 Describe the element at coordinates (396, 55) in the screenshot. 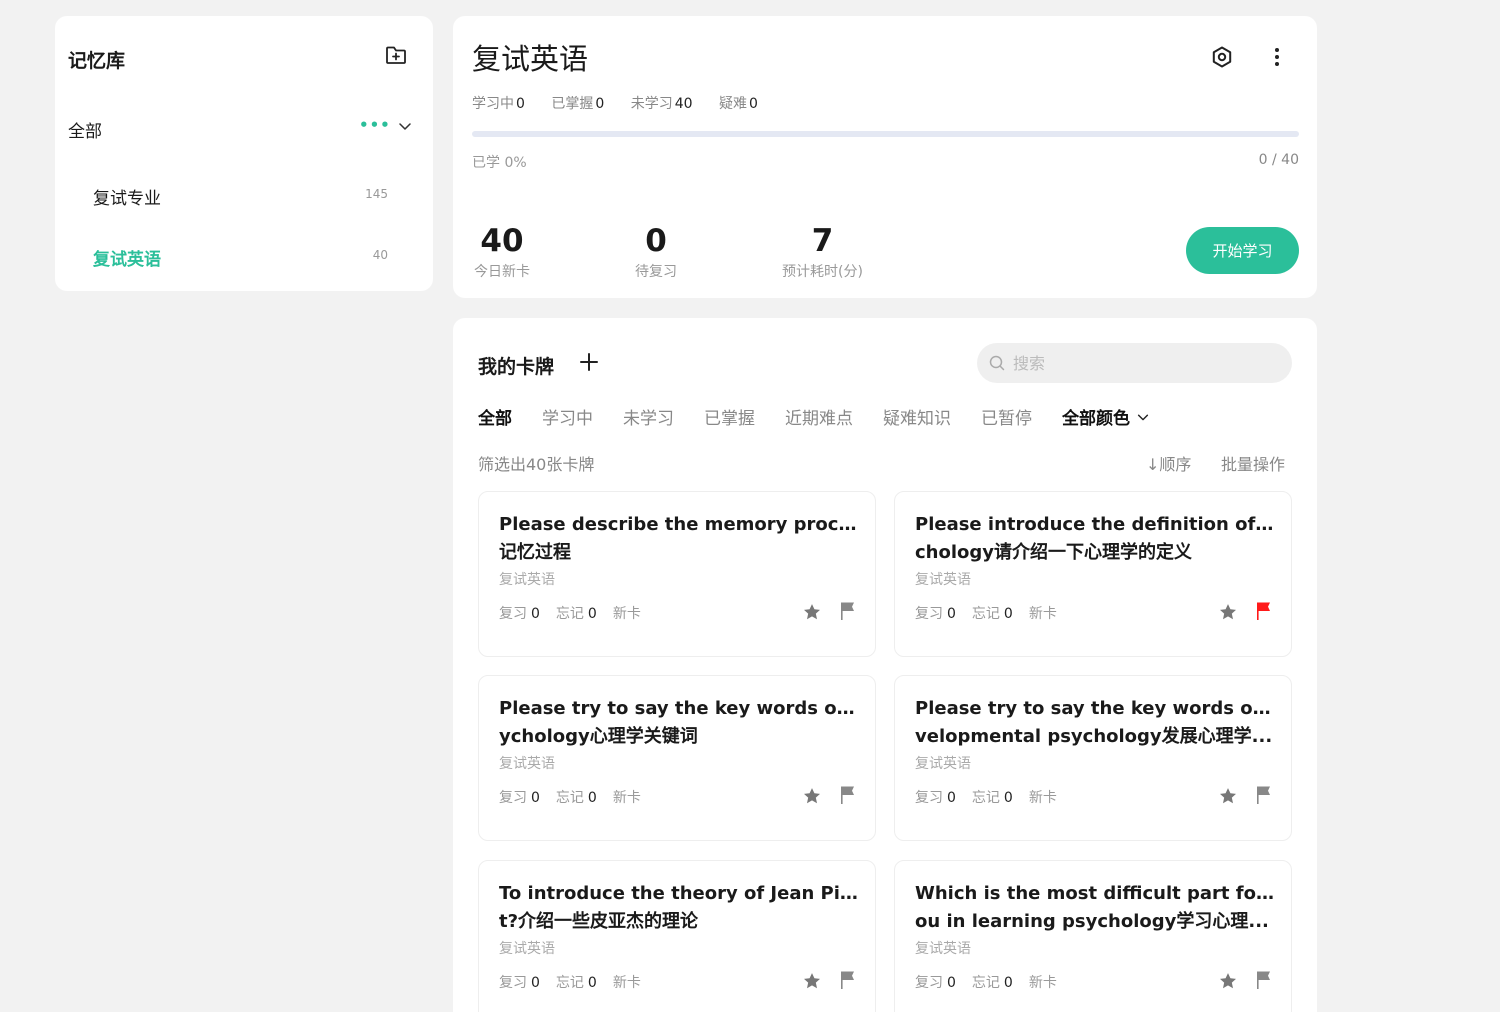

I see `folder-plus-icon` at that location.